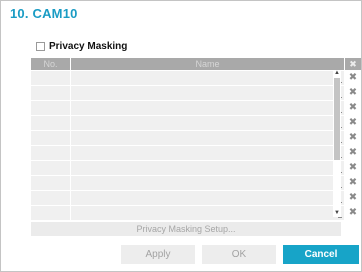 The width and height of the screenshot is (362, 272). What do you see at coordinates (239, 254) in the screenshot?
I see `ok-button: OK` at bounding box center [239, 254].